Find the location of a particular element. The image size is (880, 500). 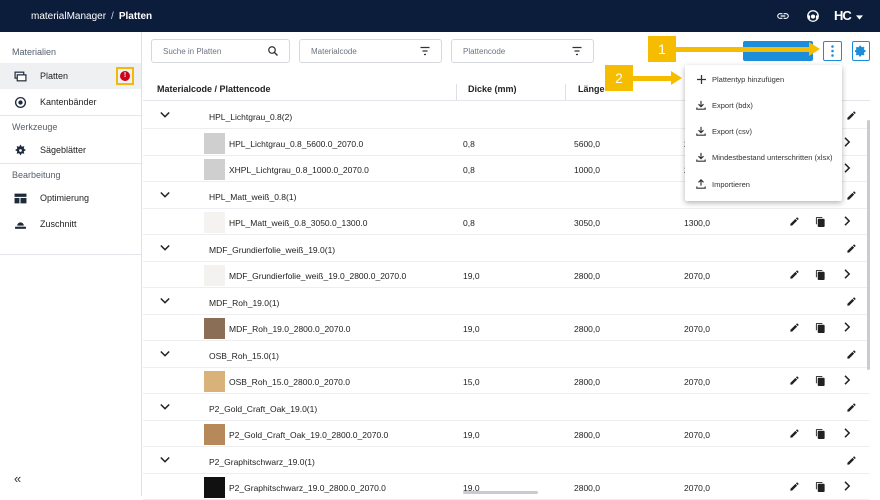

app-title: materialManager is located at coordinates (68, 16).